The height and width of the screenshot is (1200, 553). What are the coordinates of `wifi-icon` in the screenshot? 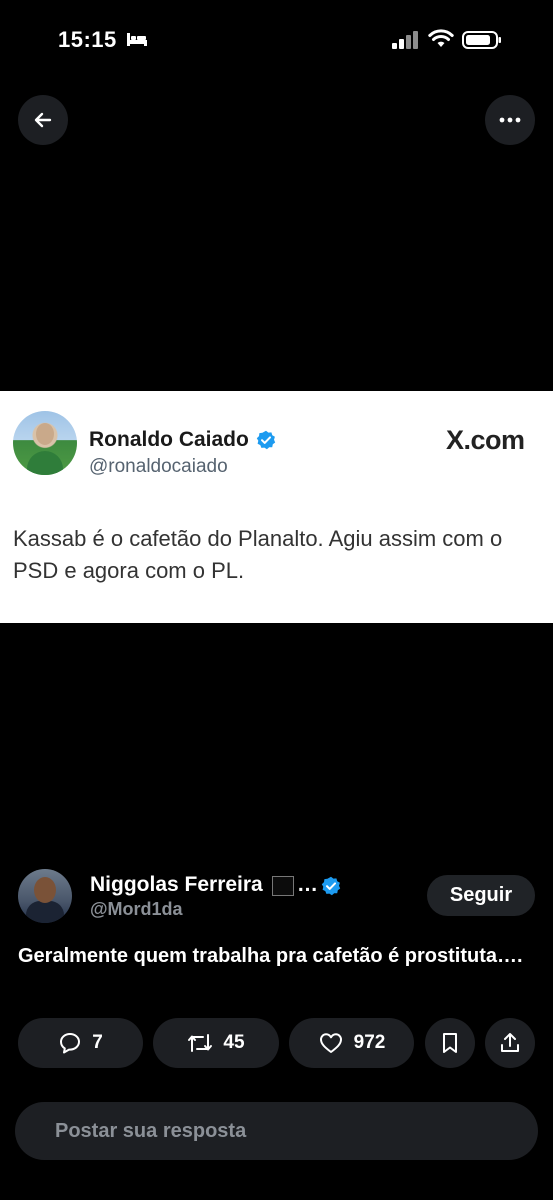 It's located at (441, 38).